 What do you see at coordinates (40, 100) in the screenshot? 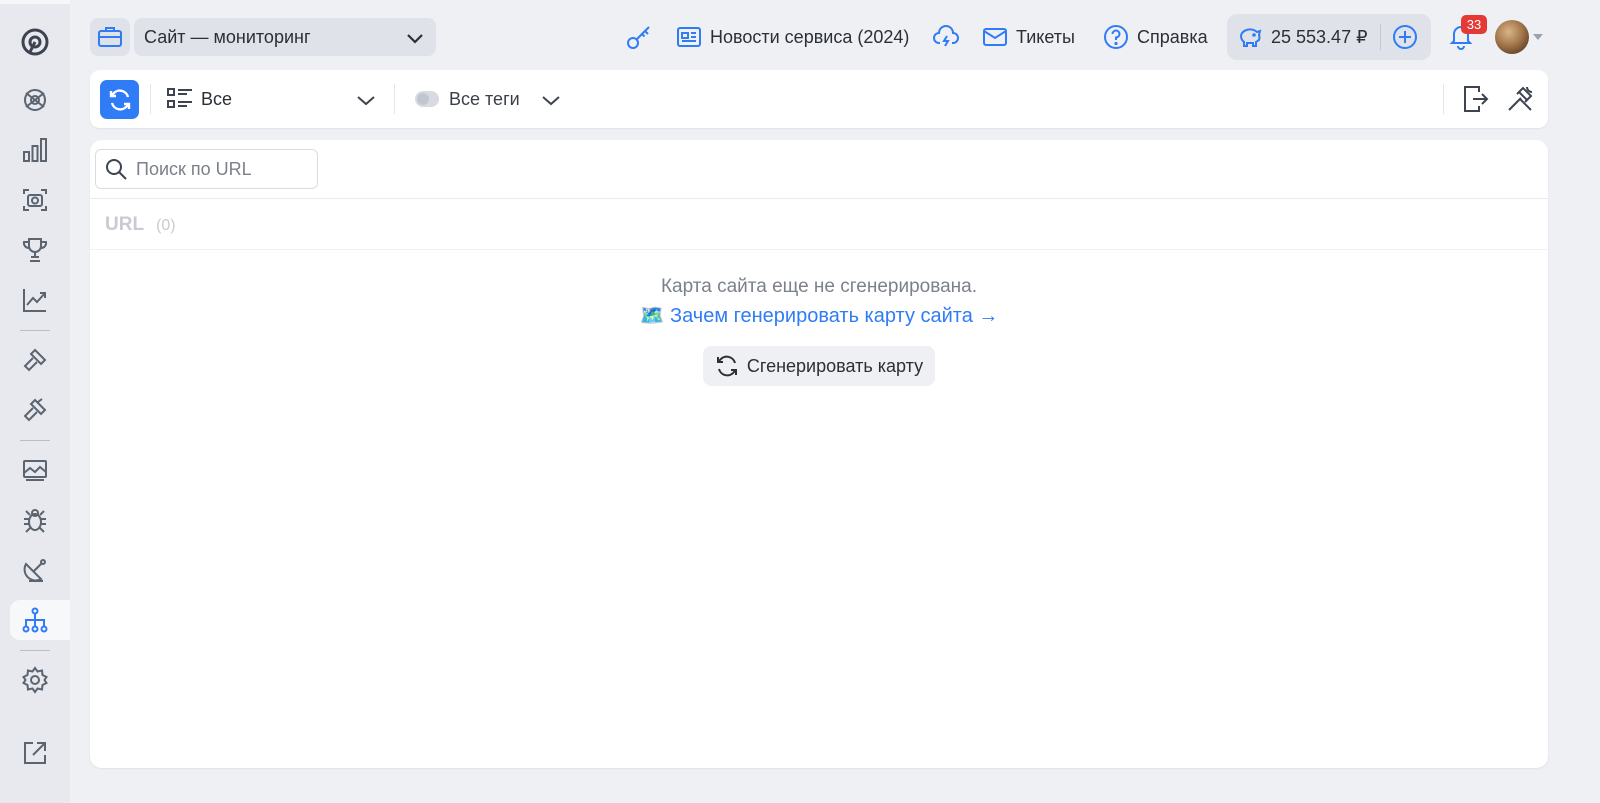
I see `tracking-icon` at bounding box center [40, 100].